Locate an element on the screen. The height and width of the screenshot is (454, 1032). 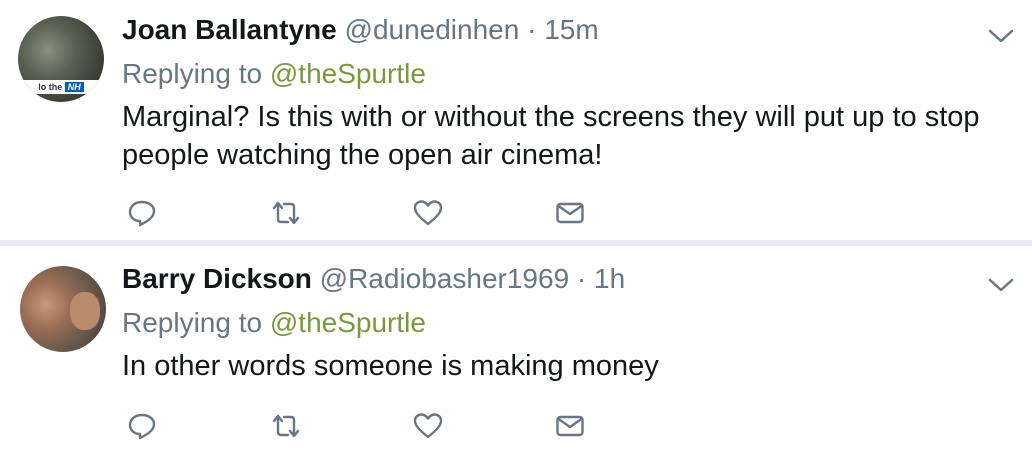
timestamp: 15m is located at coordinates (571, 29).